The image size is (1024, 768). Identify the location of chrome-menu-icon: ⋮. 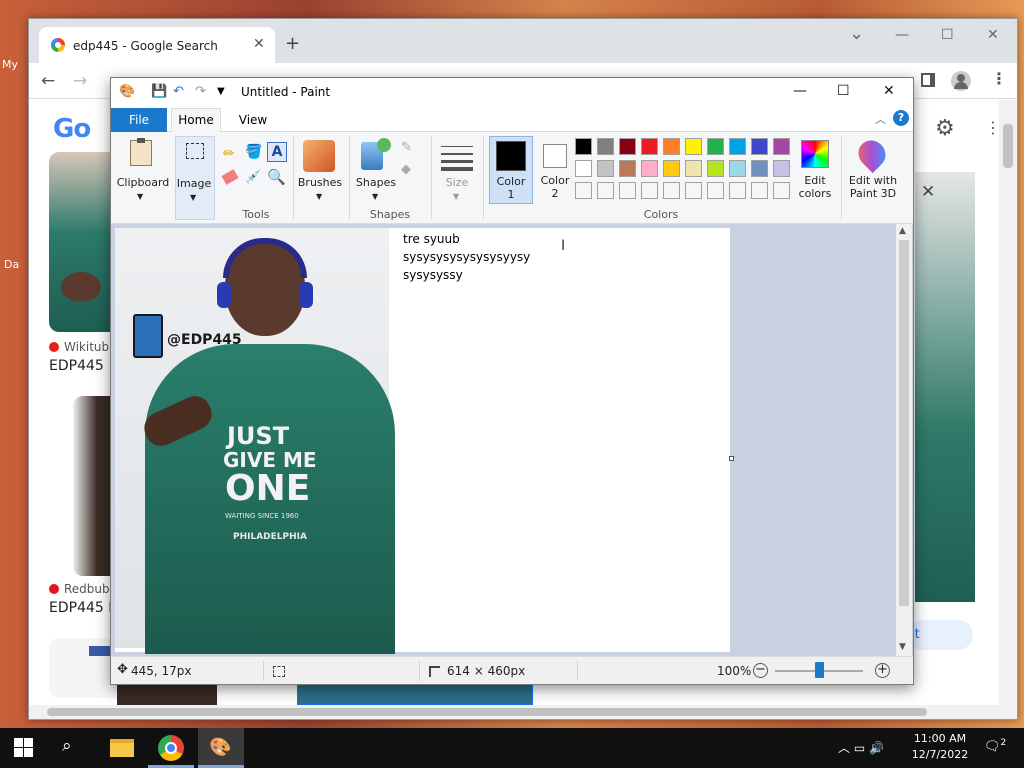
(999, 78).